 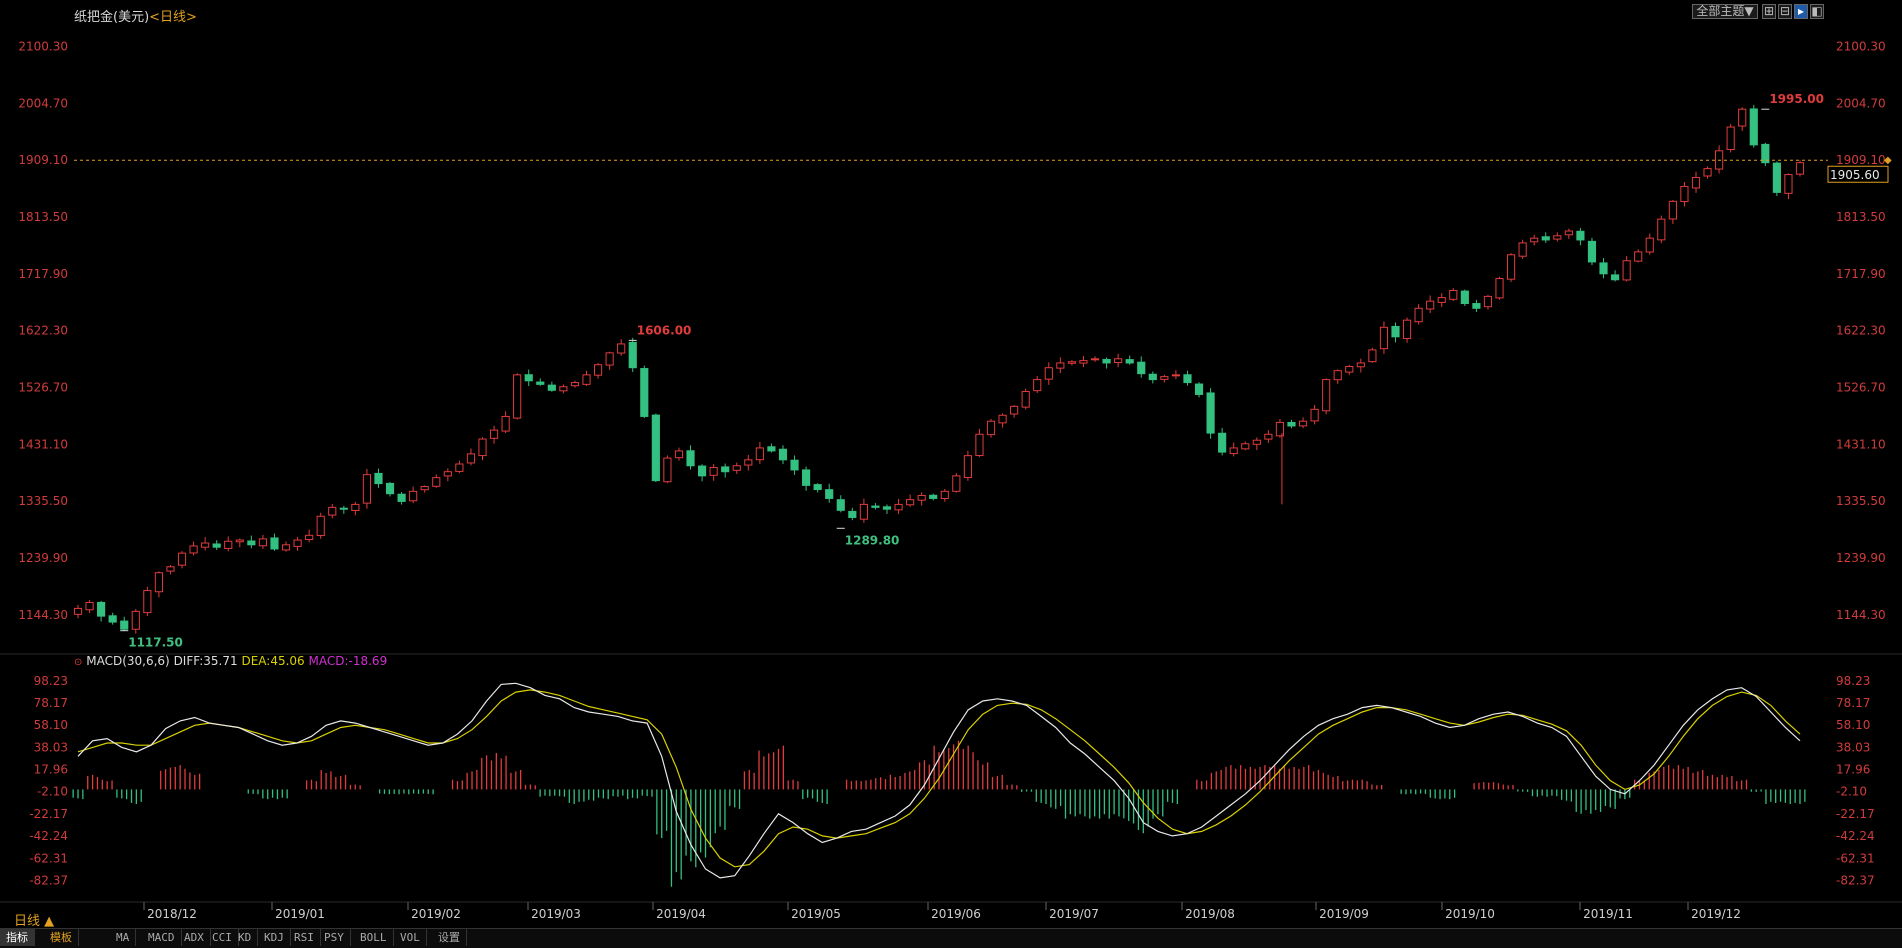 What do you see at coordinates (43, 47) in the screenshot?
I see `price-tick-left: 2100.30` at bounding box center [43, 47].